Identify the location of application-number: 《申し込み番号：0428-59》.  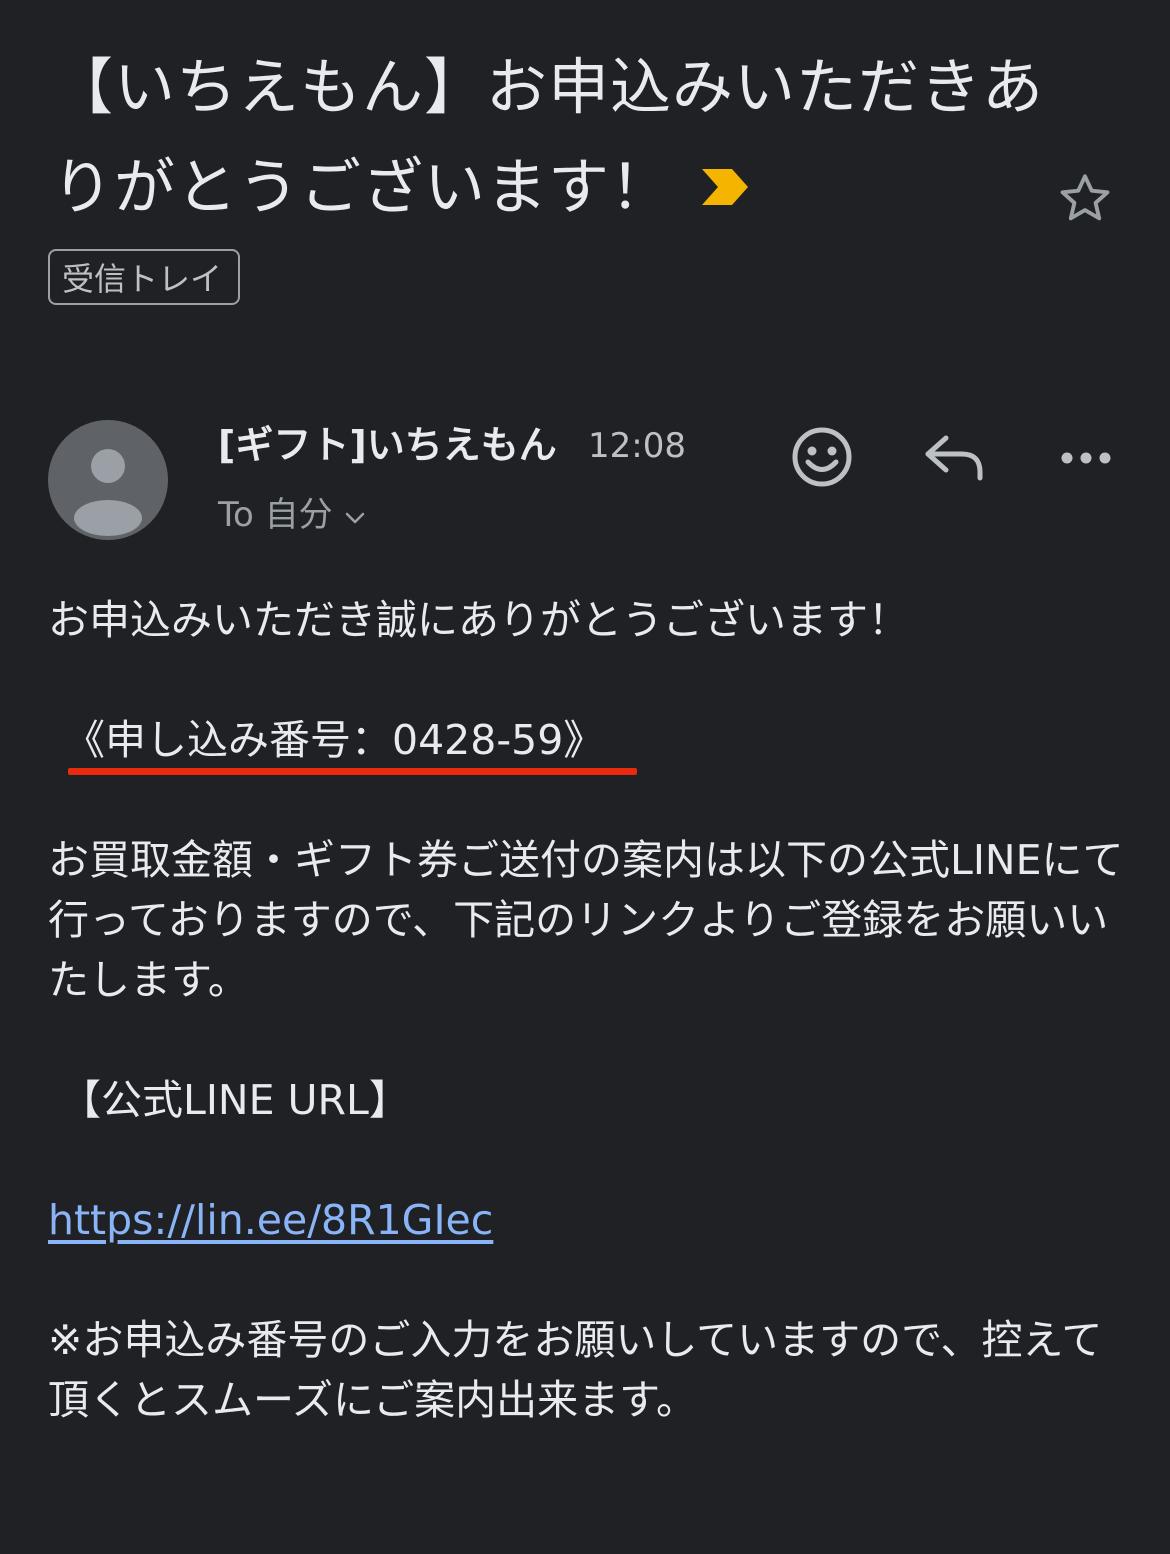
(334, 740).